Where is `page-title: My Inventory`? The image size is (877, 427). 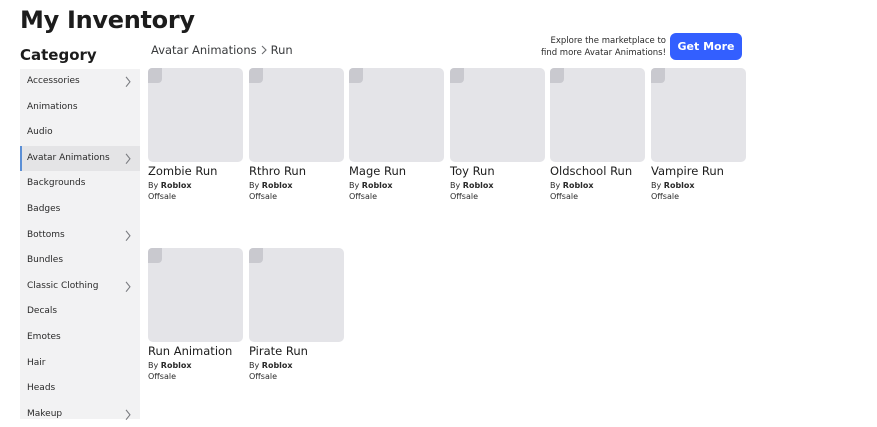
page-title: My Inventory is located at coordinates (107, 20).